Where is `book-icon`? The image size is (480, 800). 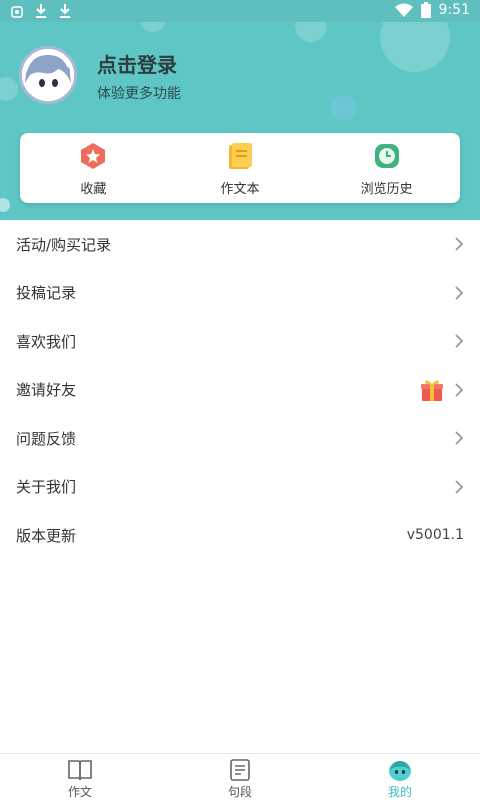
book-icon is located at coordinates (80, 770).